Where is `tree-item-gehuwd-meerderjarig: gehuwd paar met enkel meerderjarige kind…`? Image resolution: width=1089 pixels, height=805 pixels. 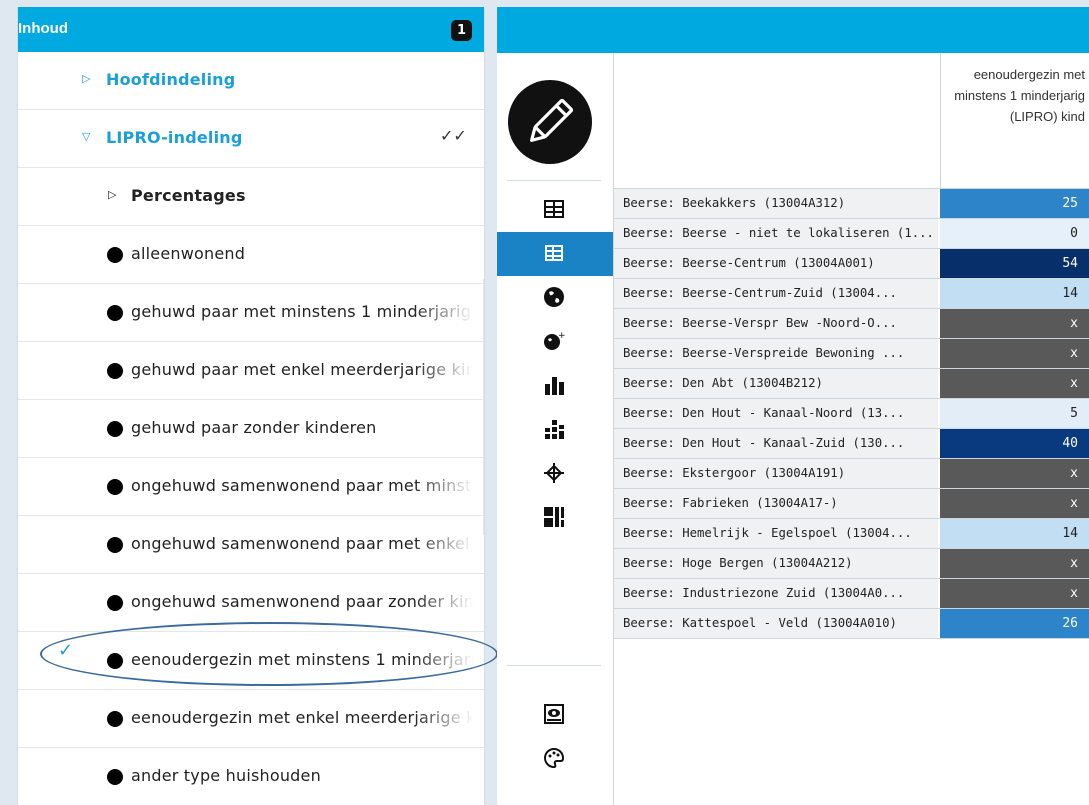 tree-item-gehuwd-meerderjarig: gehuwd paar met enkel meerderjarige kind… is located at coordinates (251, 371).